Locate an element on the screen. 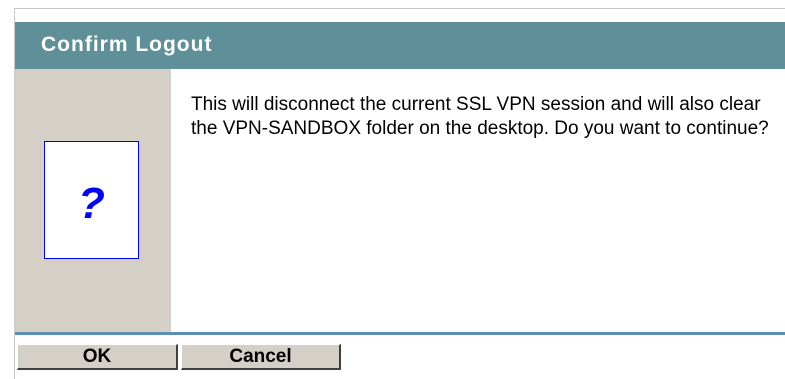 The image size is (785, 379). question-icon: ? is located at coordinates (91, 200).